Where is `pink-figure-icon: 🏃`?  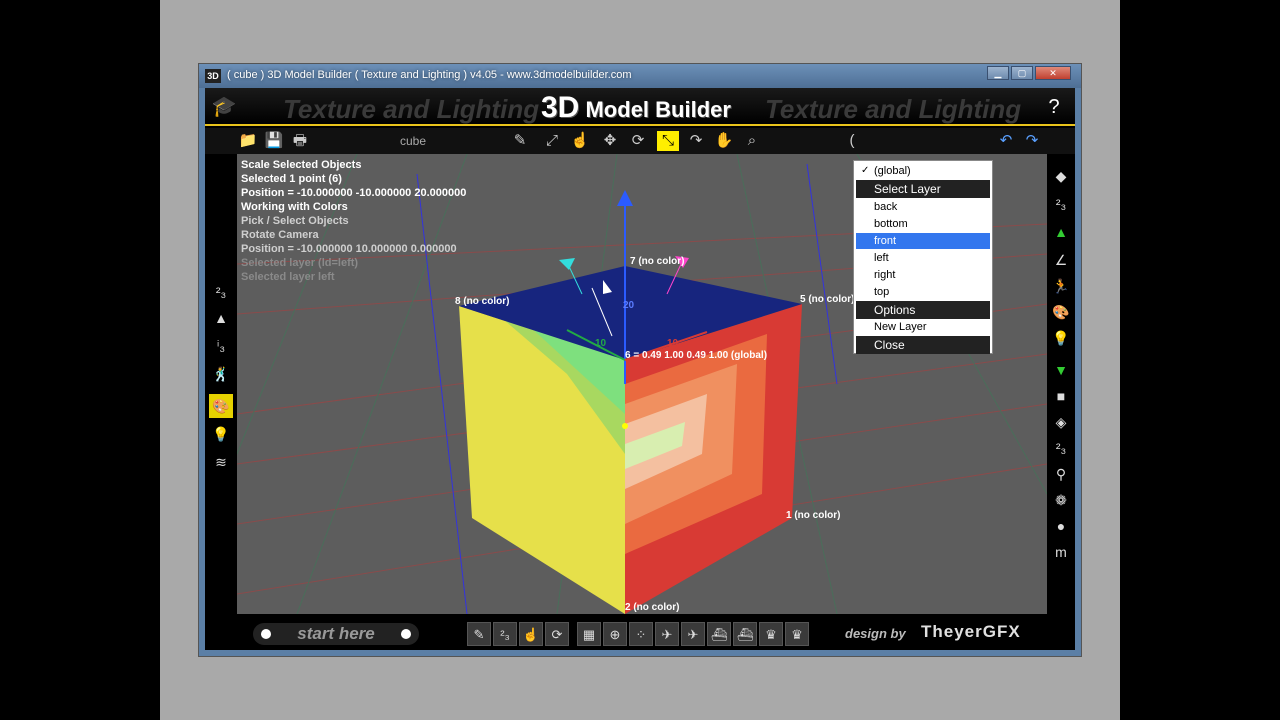 pink-figure-icon: 🏃 is located at coordinates (1061, 286).